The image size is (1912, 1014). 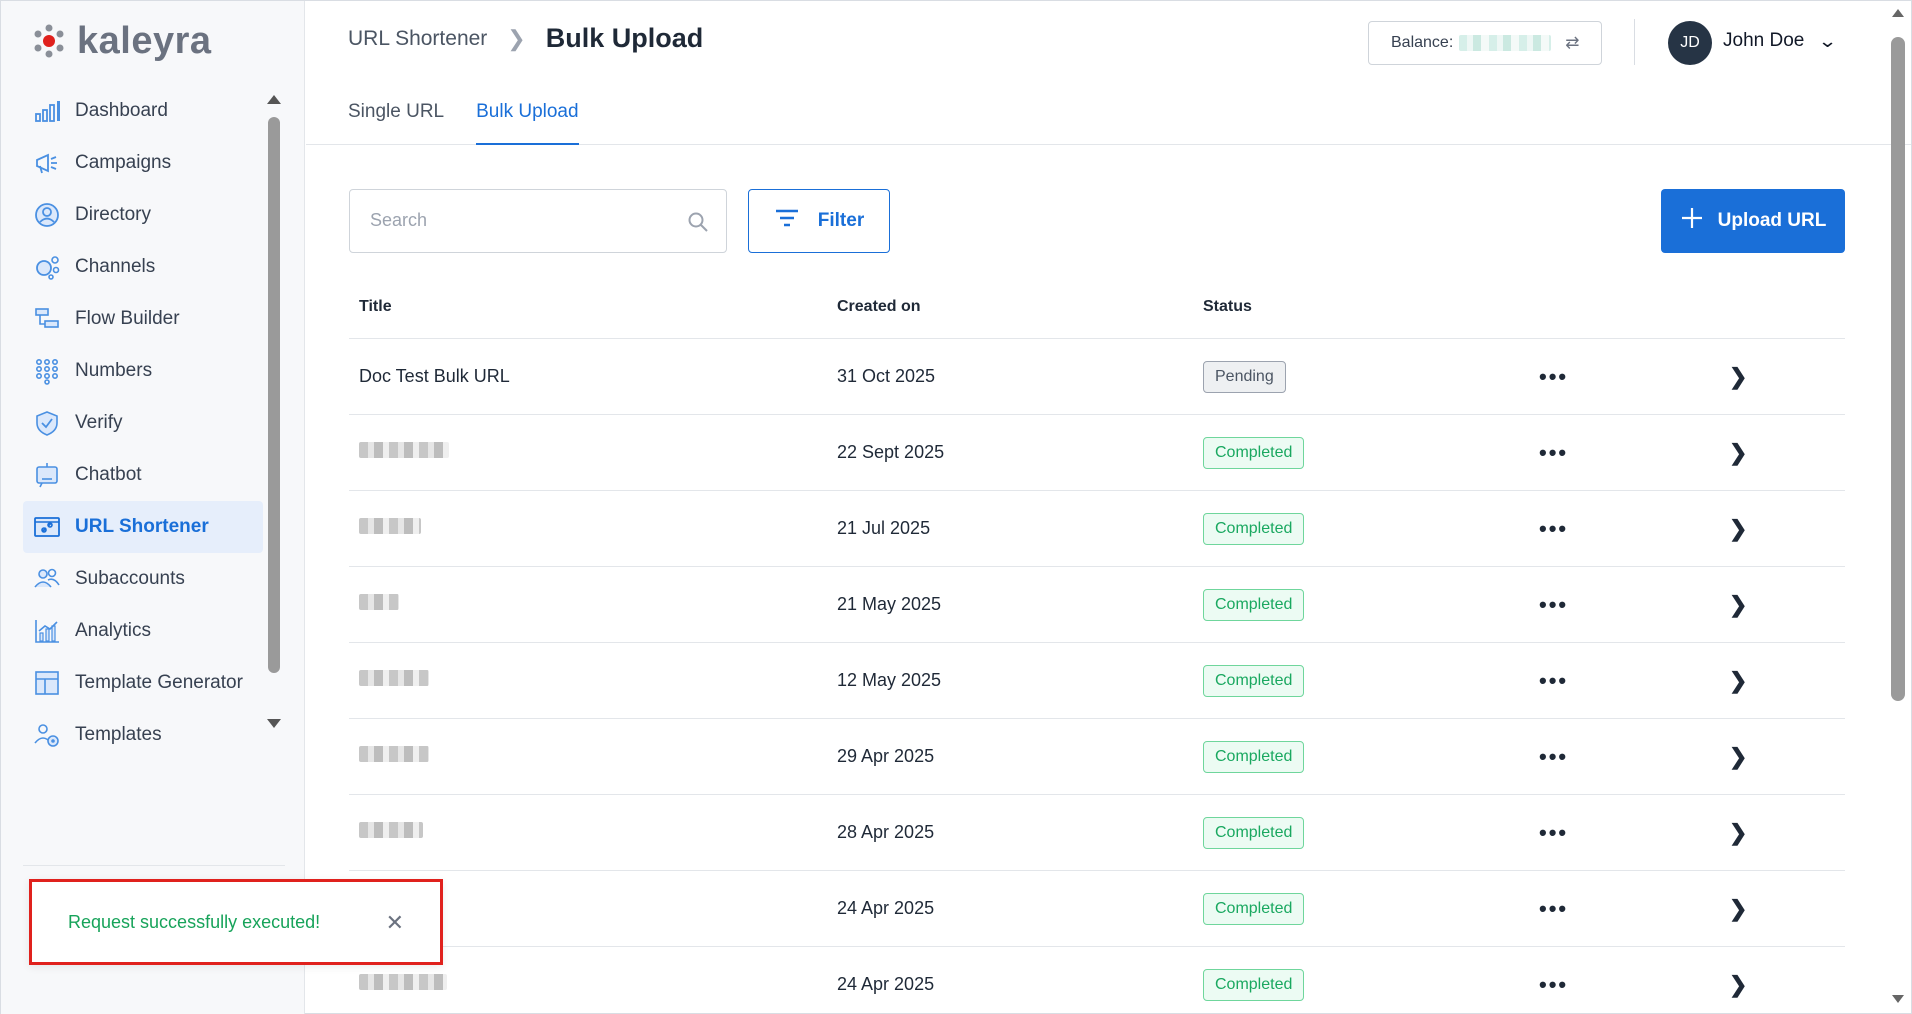 I want to click on sidebar-item-campaigns: Campaigns, so click(x=143, y=163).